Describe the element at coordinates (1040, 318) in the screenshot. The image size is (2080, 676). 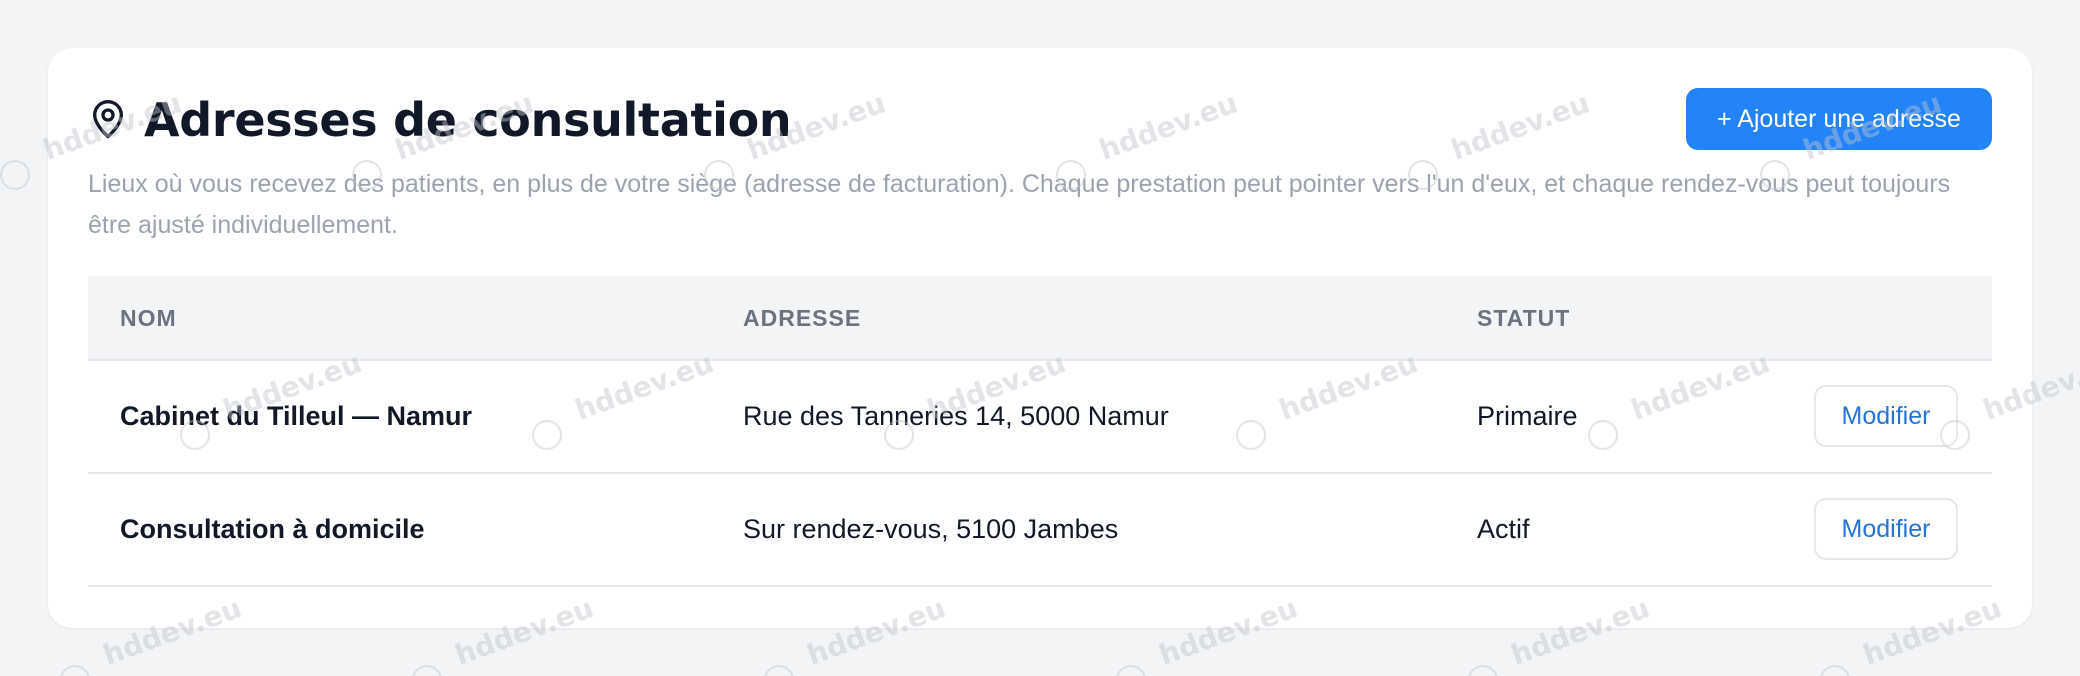
I see `table-header: NOM ADRESSE STATUT` at that location.